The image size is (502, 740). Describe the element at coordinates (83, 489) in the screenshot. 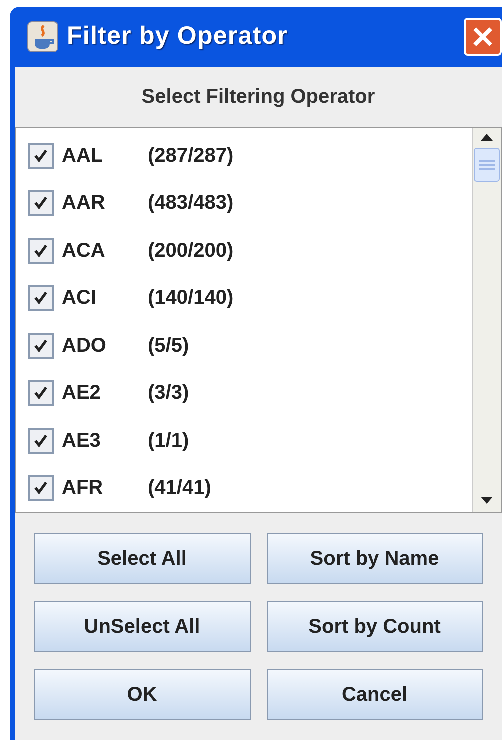

I see `operator-name: AFR` at that location.